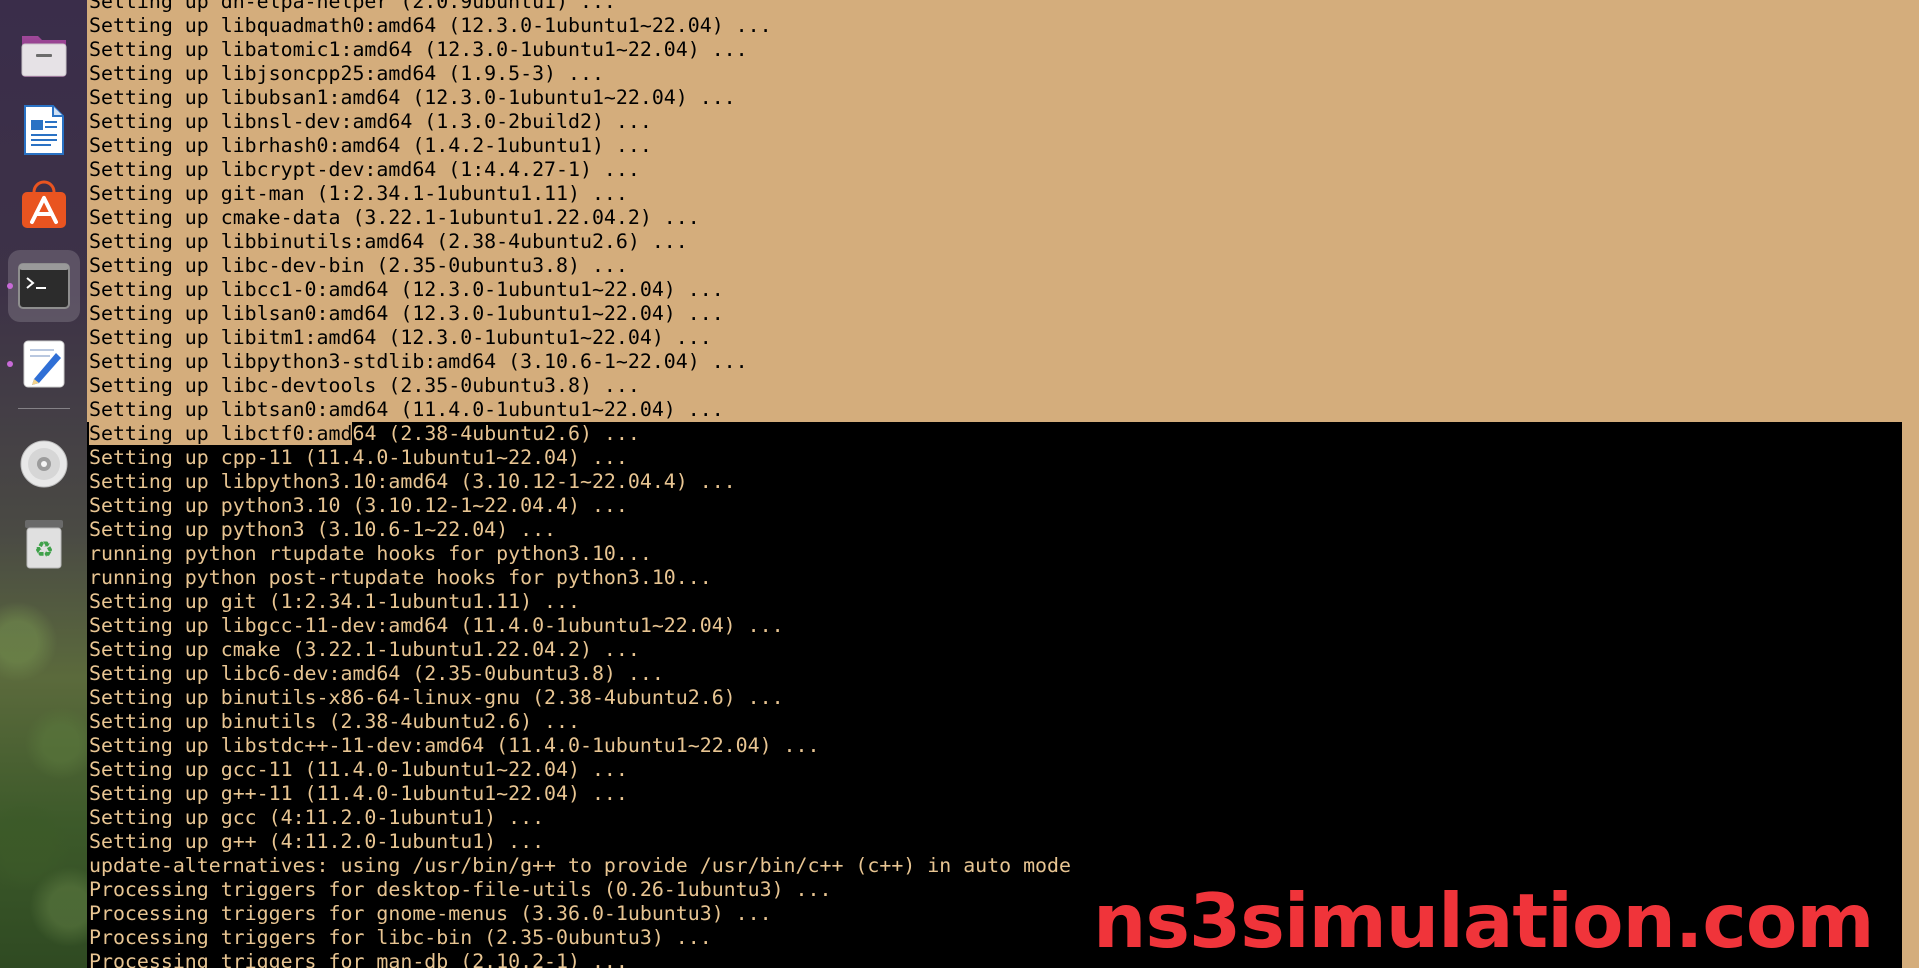  I want to click on dock-item-files, so click(44, 54).